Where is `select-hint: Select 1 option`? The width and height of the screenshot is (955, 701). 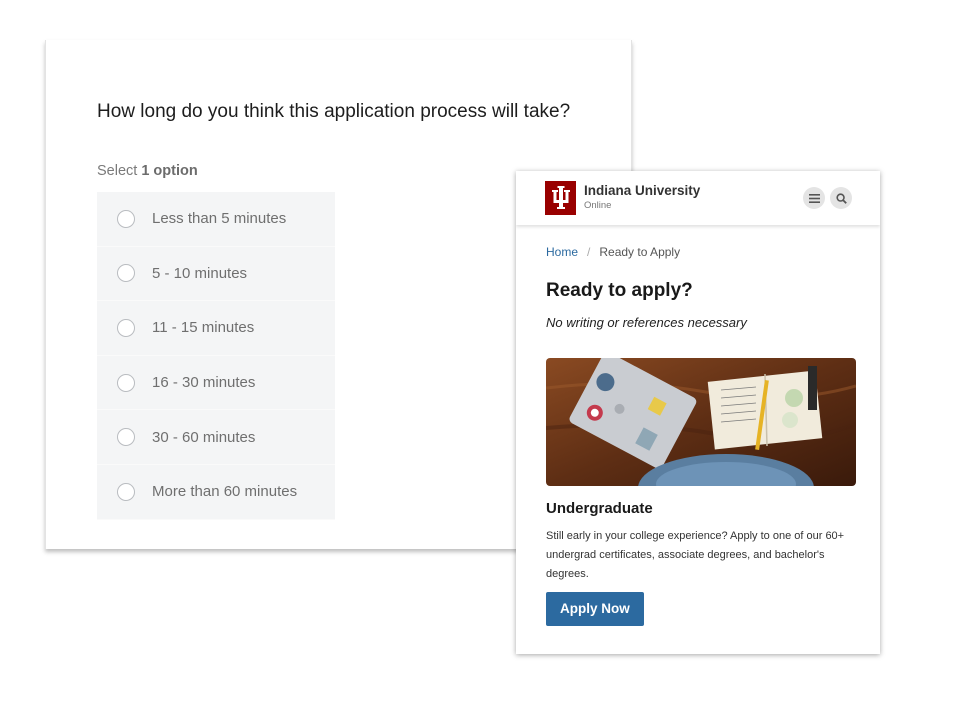
select-hint: Select 1 option is located at coordinates (147, 171).